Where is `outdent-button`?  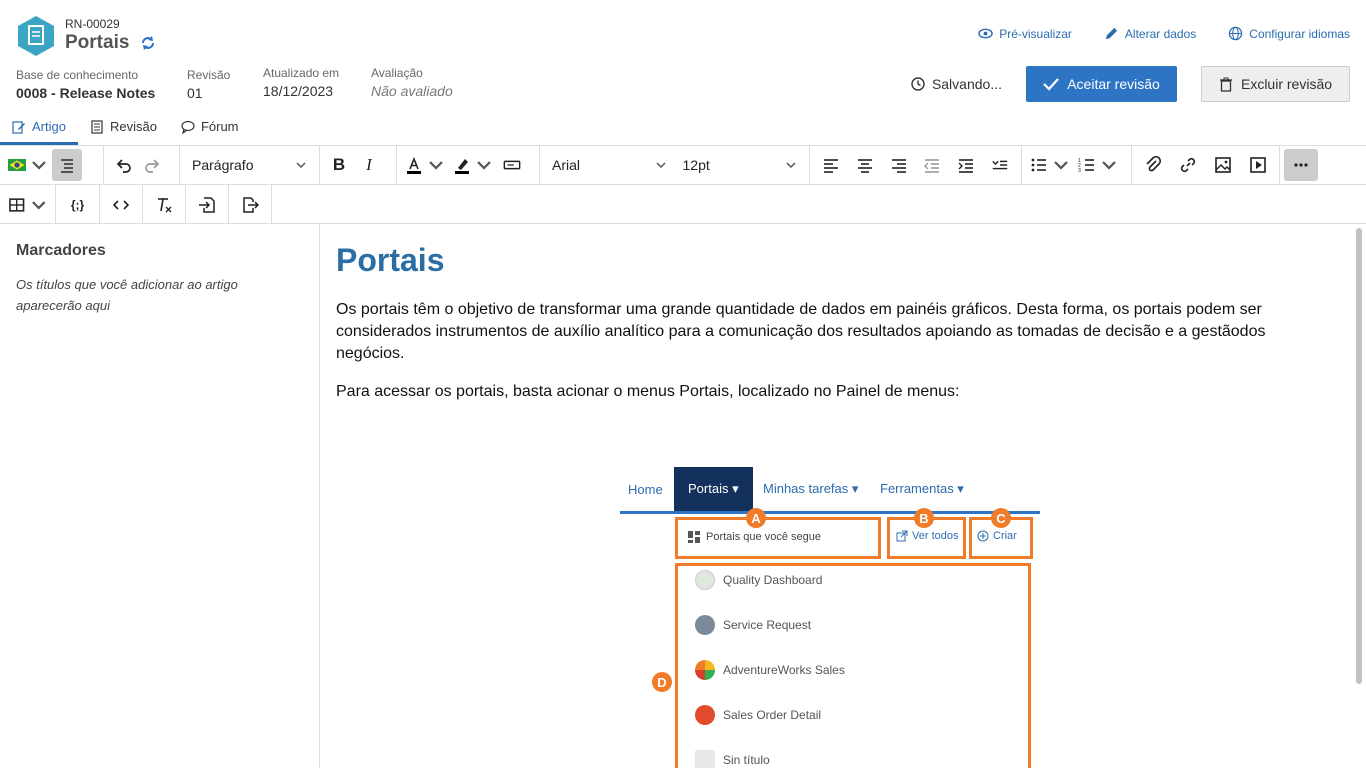
outdent-button is located at coordinates (932, 165).